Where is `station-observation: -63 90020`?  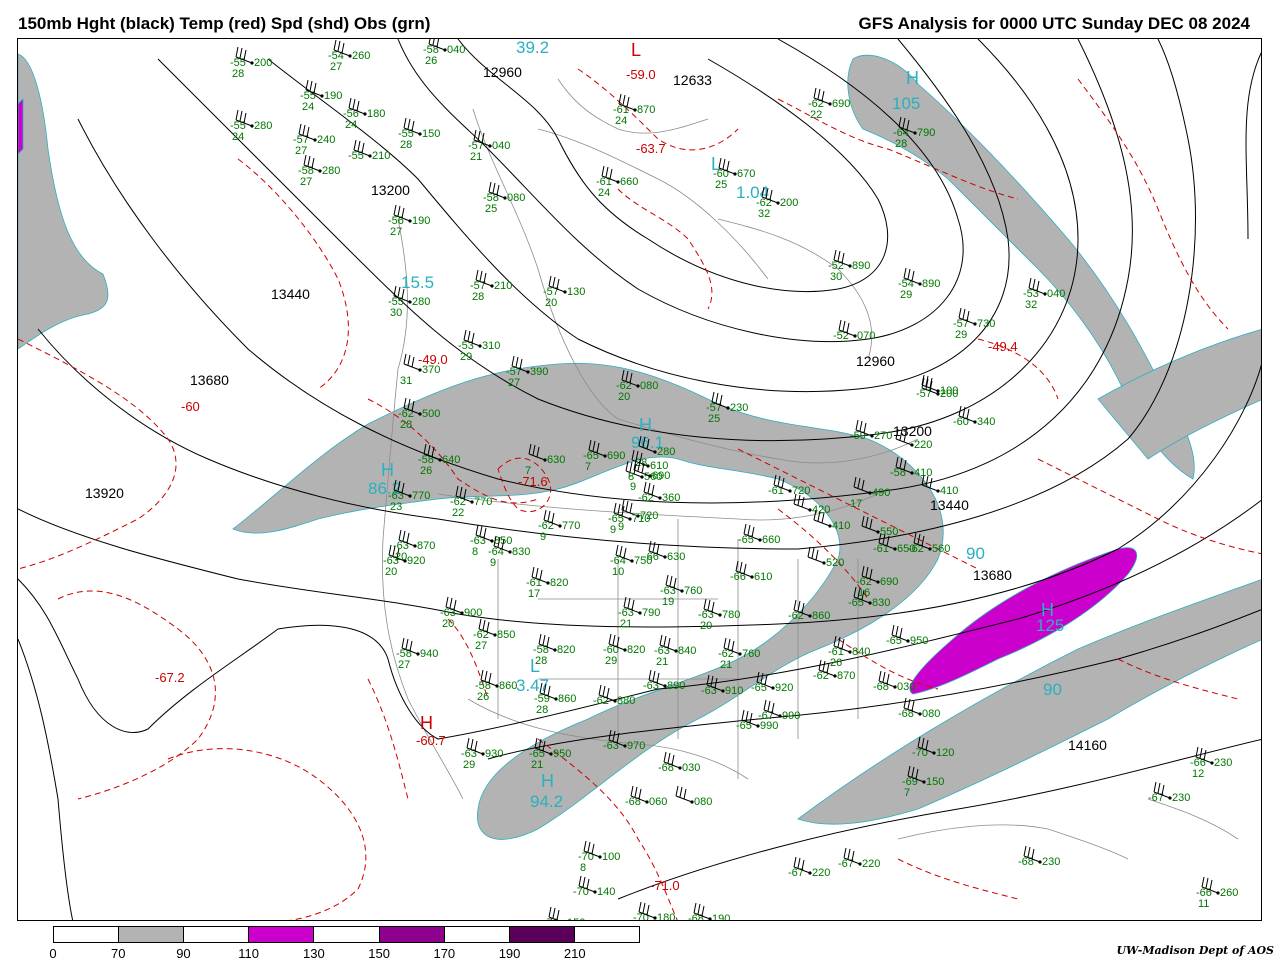 station-observation: -63 90020 is located at coordinates (461, 613).